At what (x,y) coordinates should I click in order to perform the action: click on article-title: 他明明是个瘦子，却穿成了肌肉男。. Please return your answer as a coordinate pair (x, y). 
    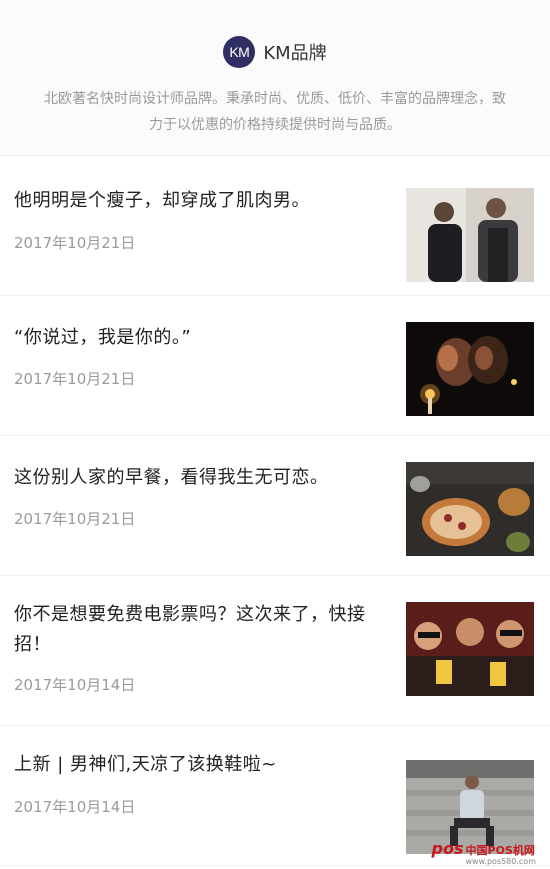
    Looking at the image, I should click on (200, 201).